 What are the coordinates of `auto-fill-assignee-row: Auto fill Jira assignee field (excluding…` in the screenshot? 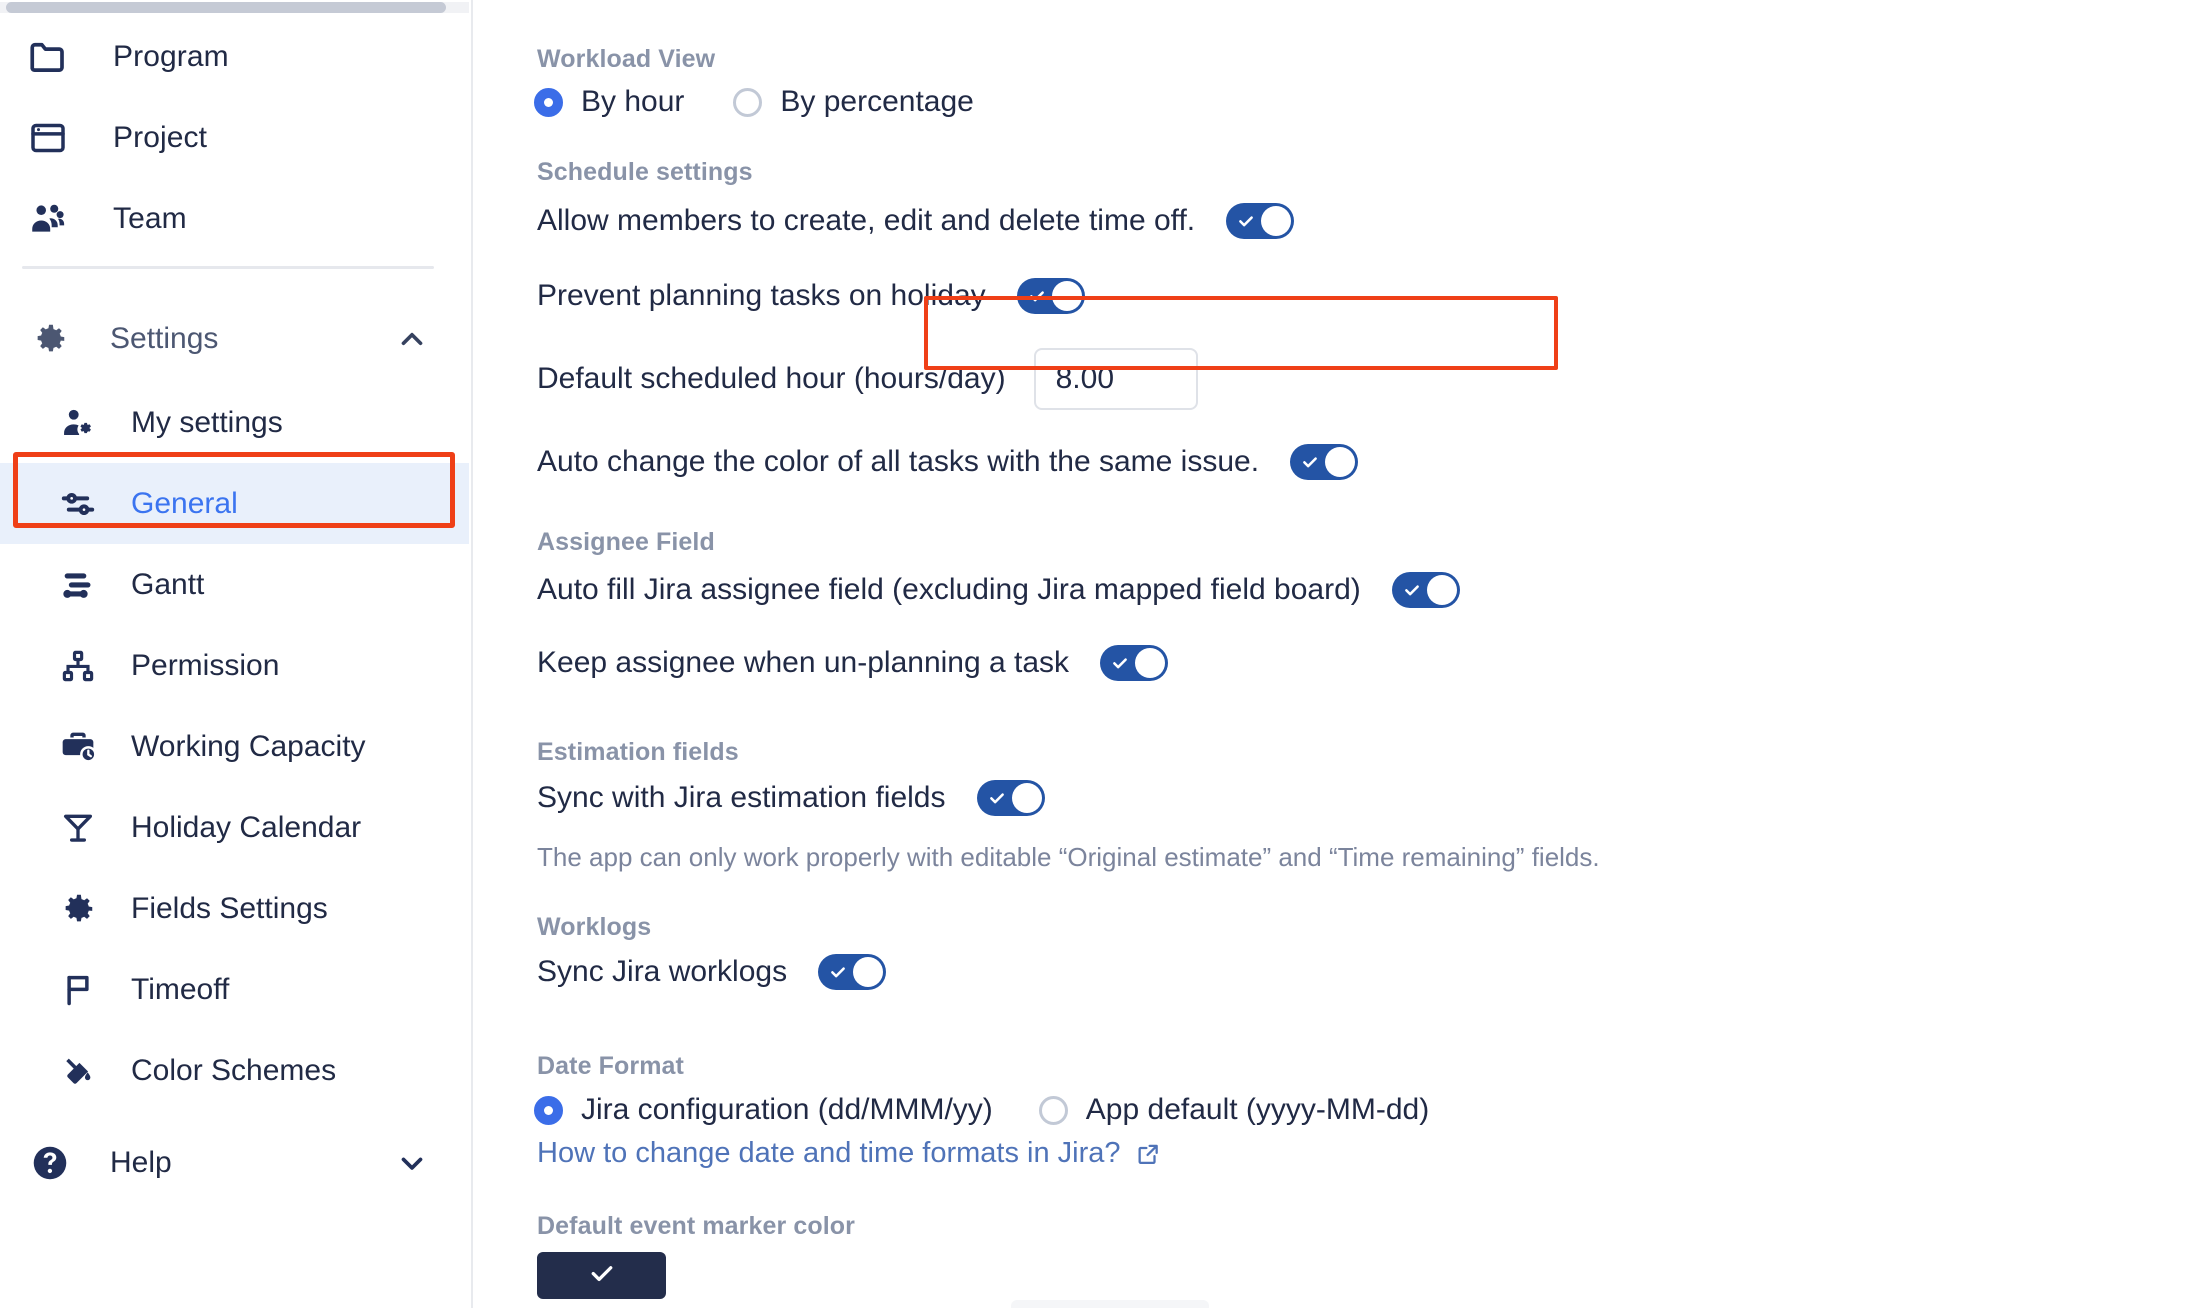 It's located at (998, 590).